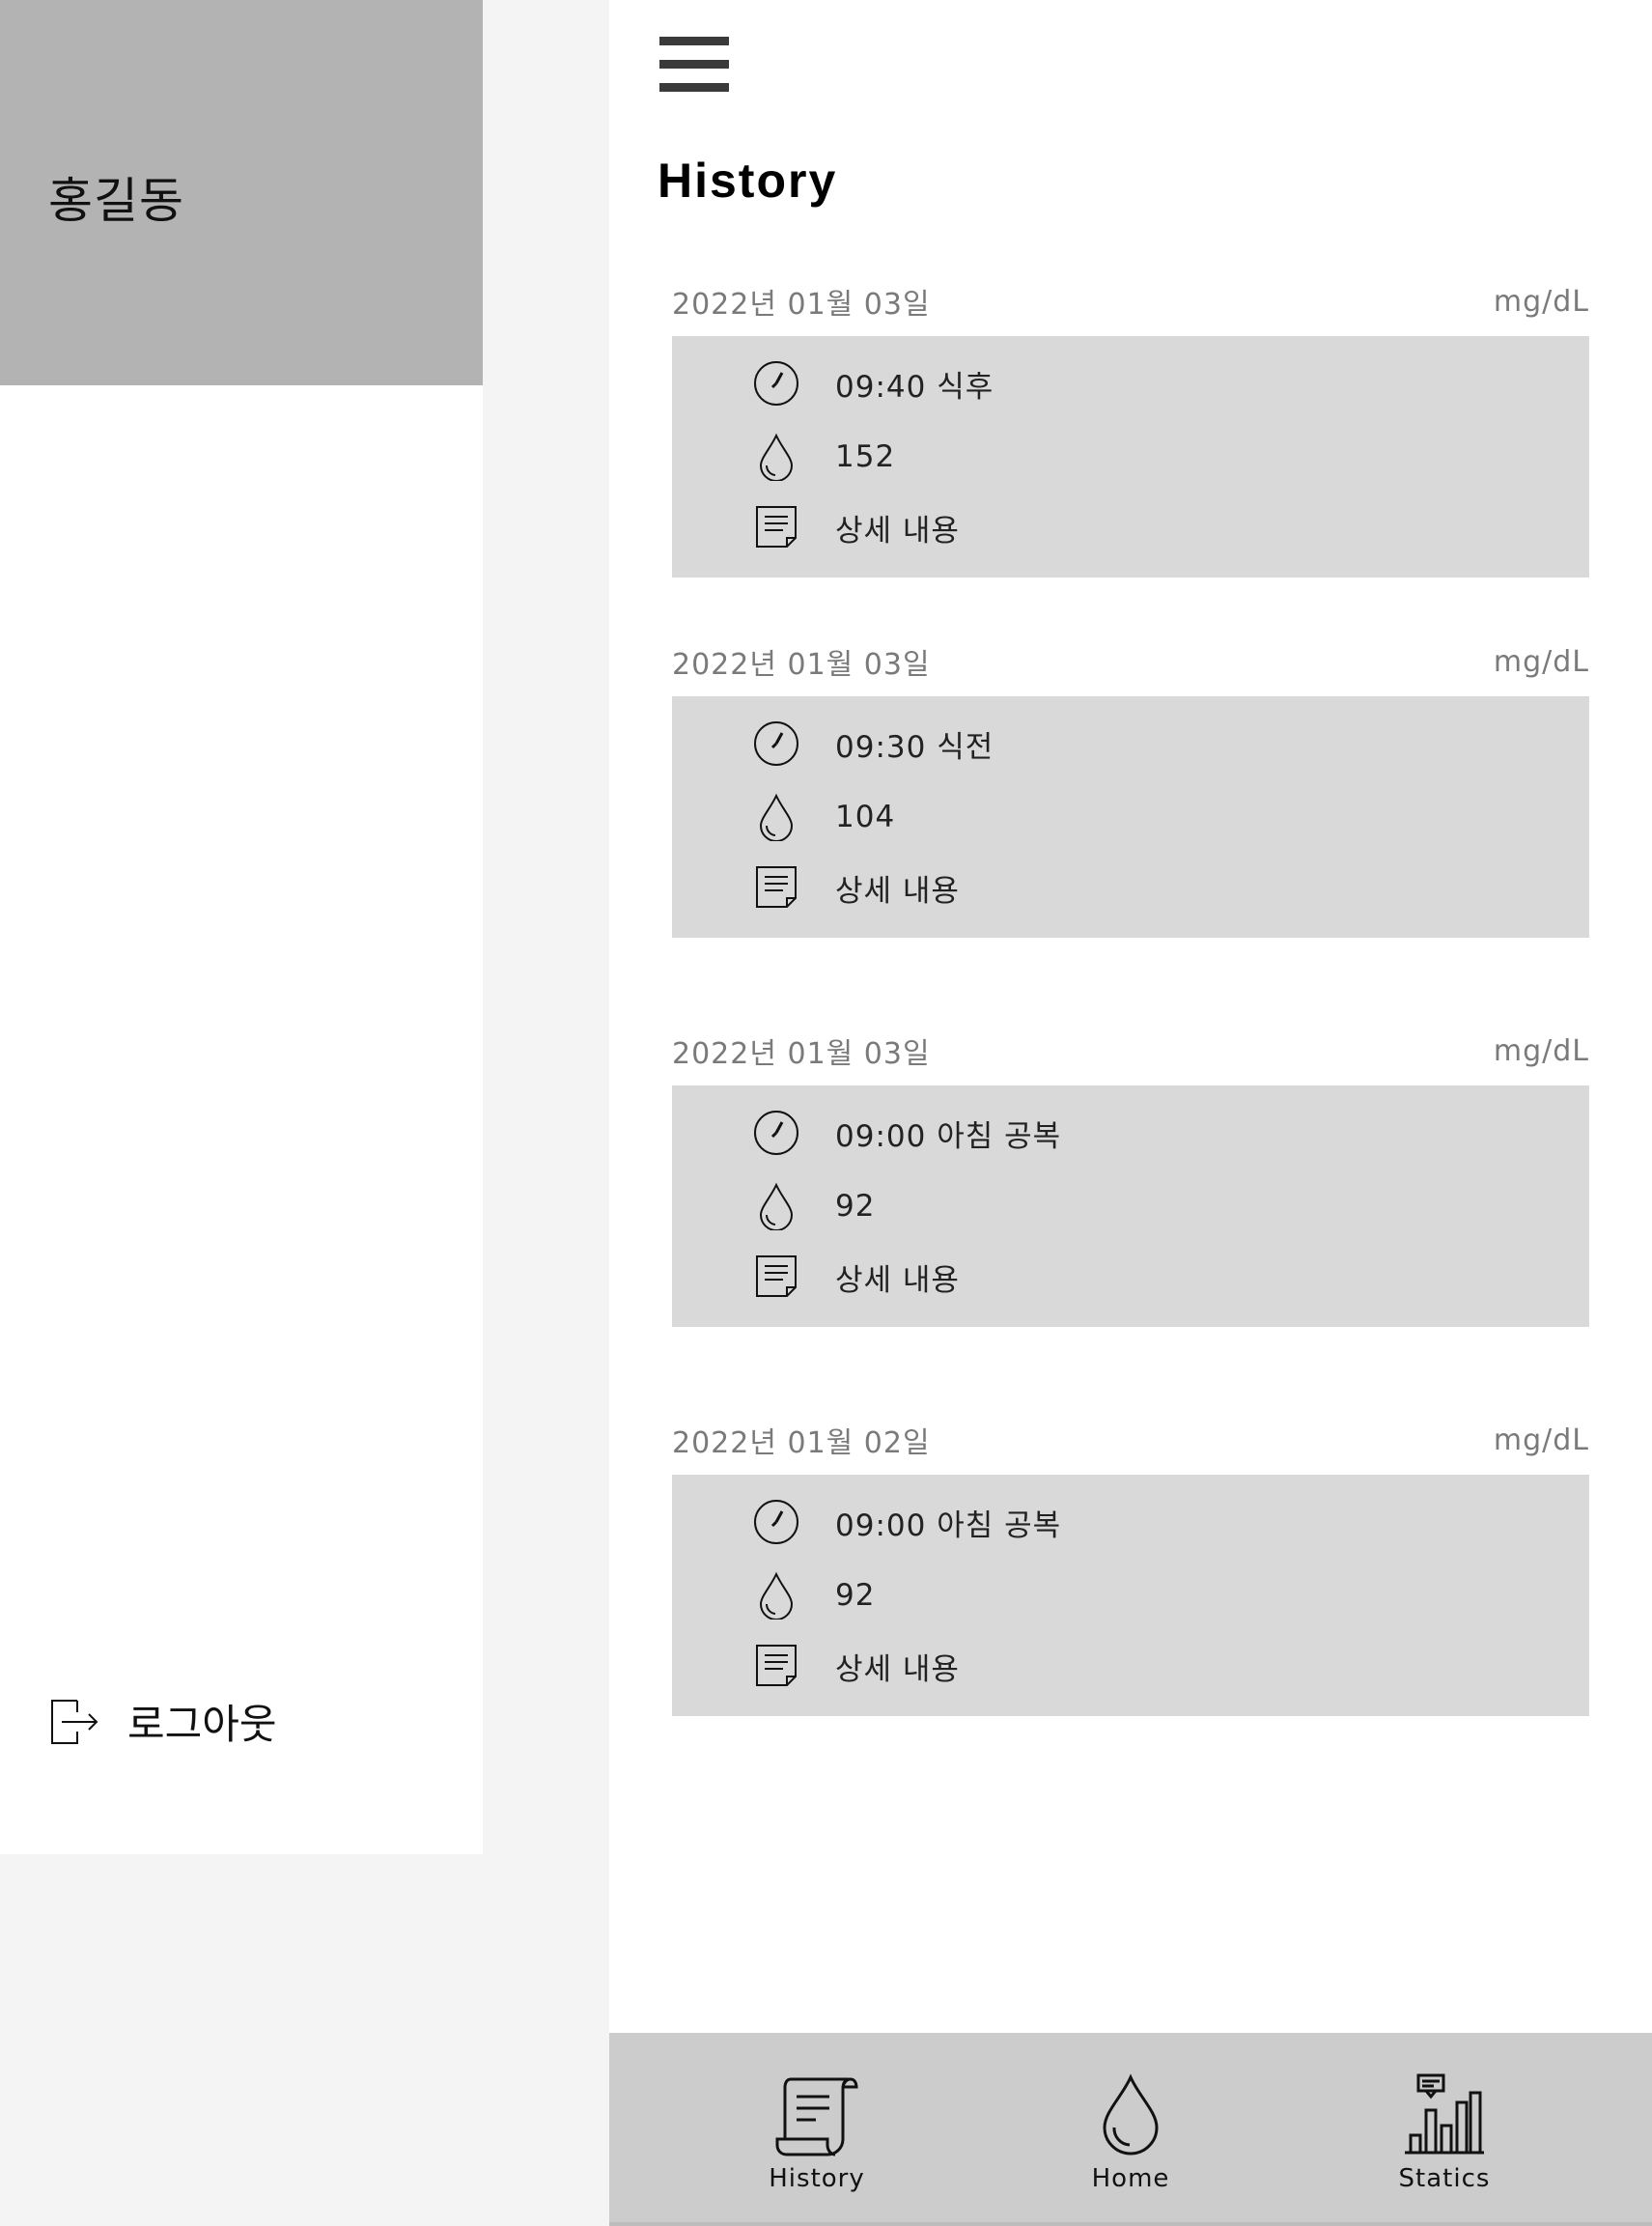  I want to click on bottom-nav: History Home Statics, so click(1130, 2129).